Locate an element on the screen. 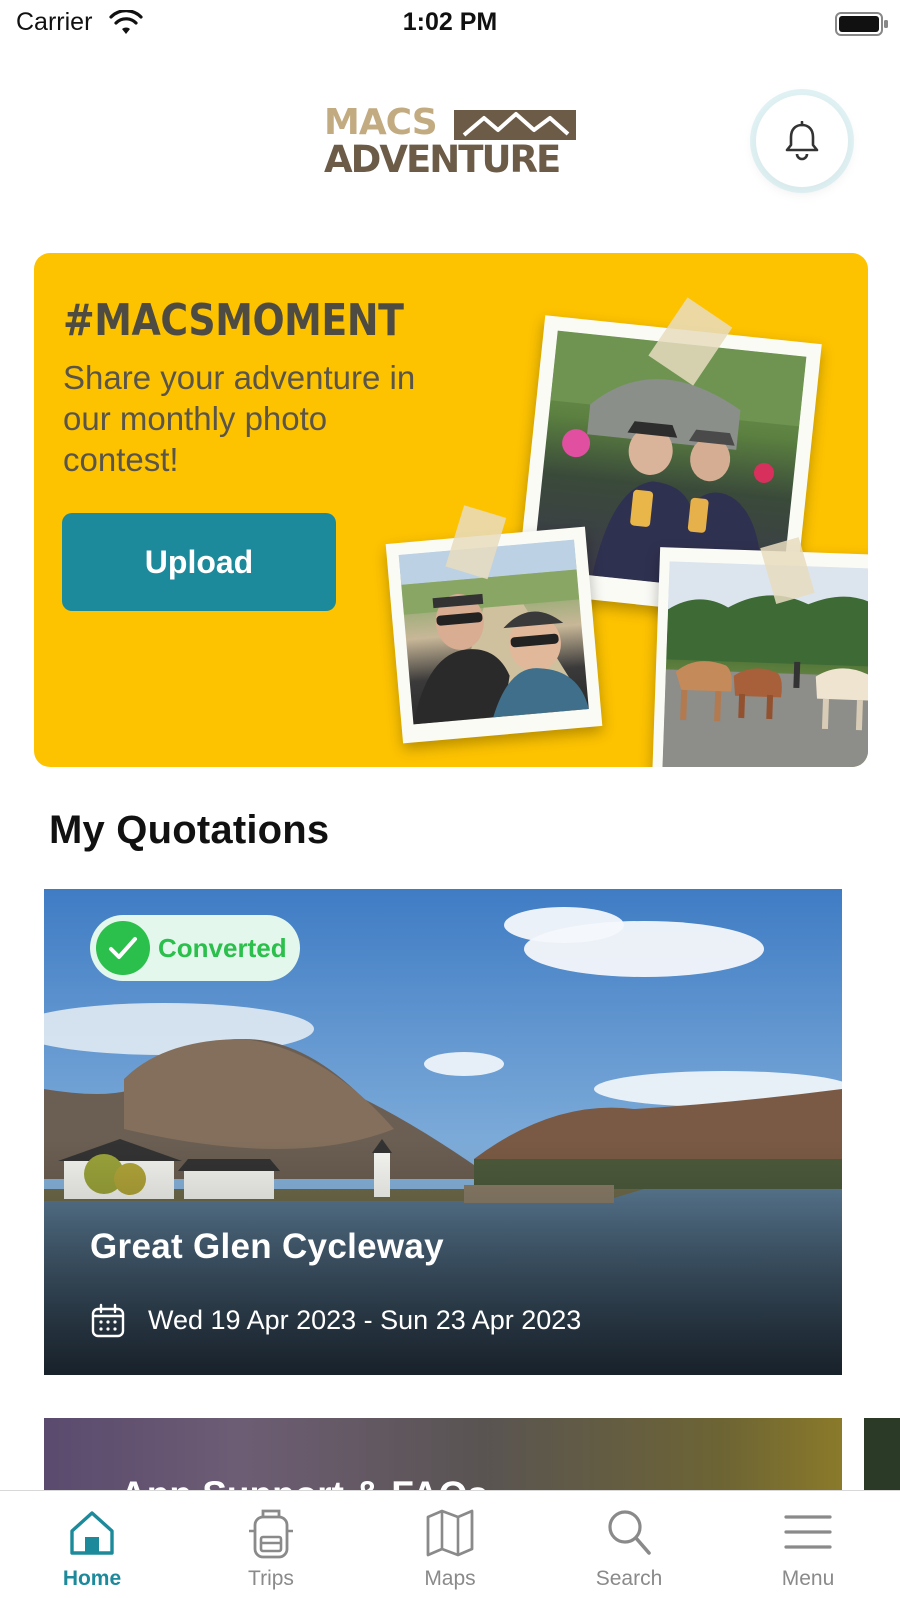 The width and height of the screenshot is (900, 1598). photo-selfie-image is located at coordinates (493, 632).